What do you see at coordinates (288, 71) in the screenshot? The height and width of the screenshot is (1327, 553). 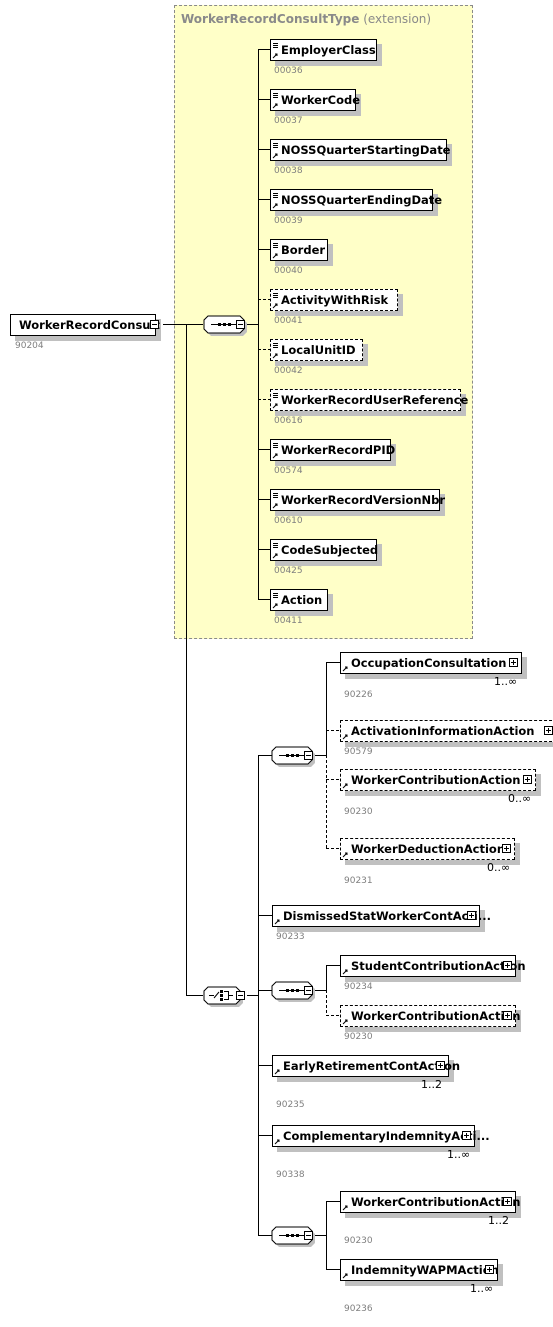 I see `element-code: 00036` at bounding box center [288, 71].